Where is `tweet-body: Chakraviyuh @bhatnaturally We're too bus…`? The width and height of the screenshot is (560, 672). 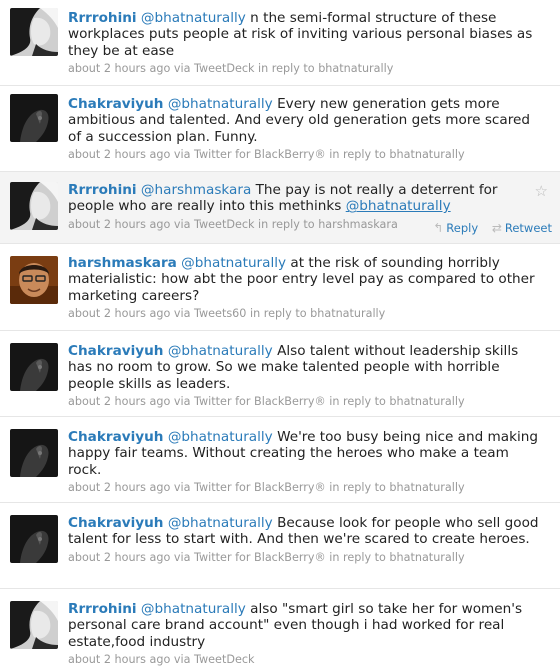 tweet-body: Chakraviyuh @bhatnaturally We're too bus… is located at coordinates (307, 453).